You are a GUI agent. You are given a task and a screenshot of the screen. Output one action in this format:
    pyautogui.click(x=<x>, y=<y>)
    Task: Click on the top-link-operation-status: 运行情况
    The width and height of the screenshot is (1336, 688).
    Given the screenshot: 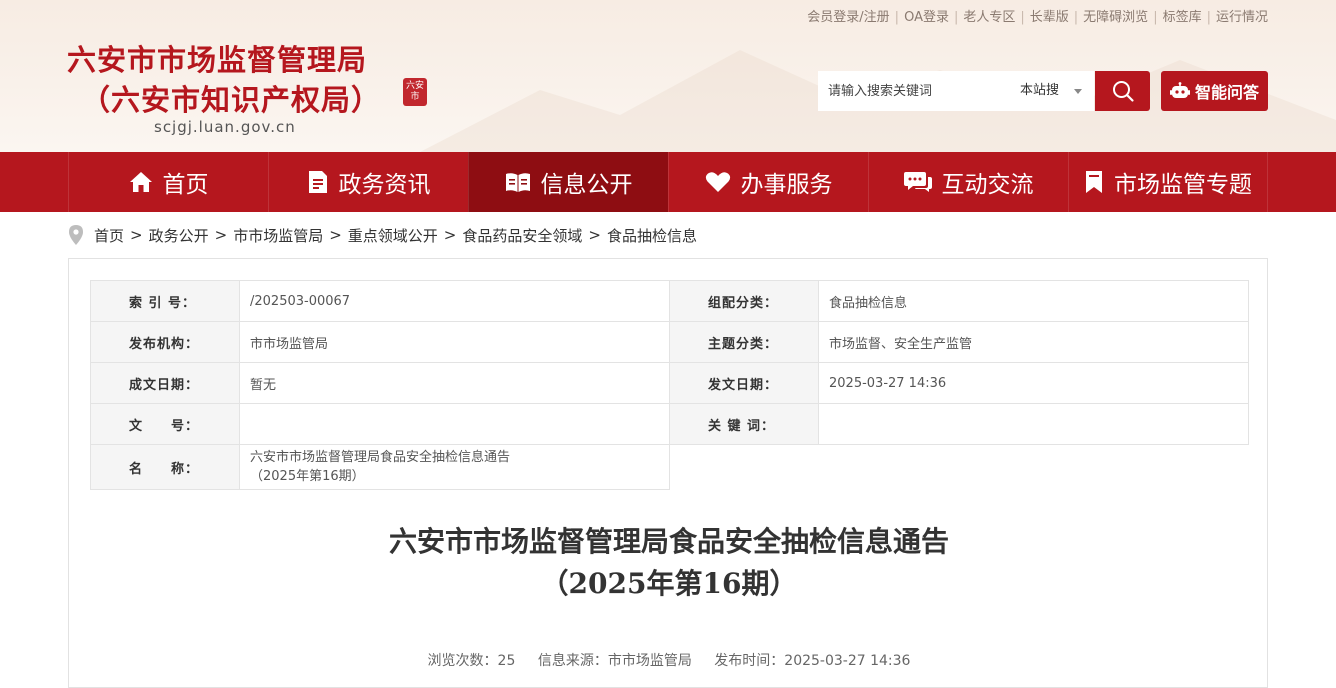 What is the action you would take?
    pyautogui.click(x=1242, y=17)
    